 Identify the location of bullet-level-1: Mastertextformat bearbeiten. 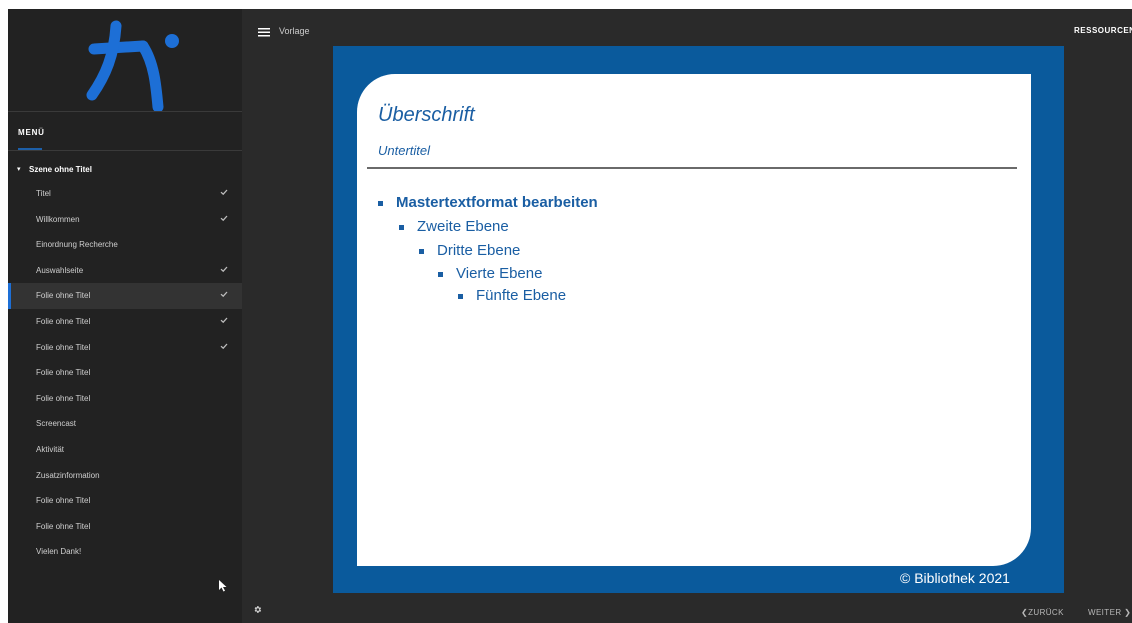
(488, 202).